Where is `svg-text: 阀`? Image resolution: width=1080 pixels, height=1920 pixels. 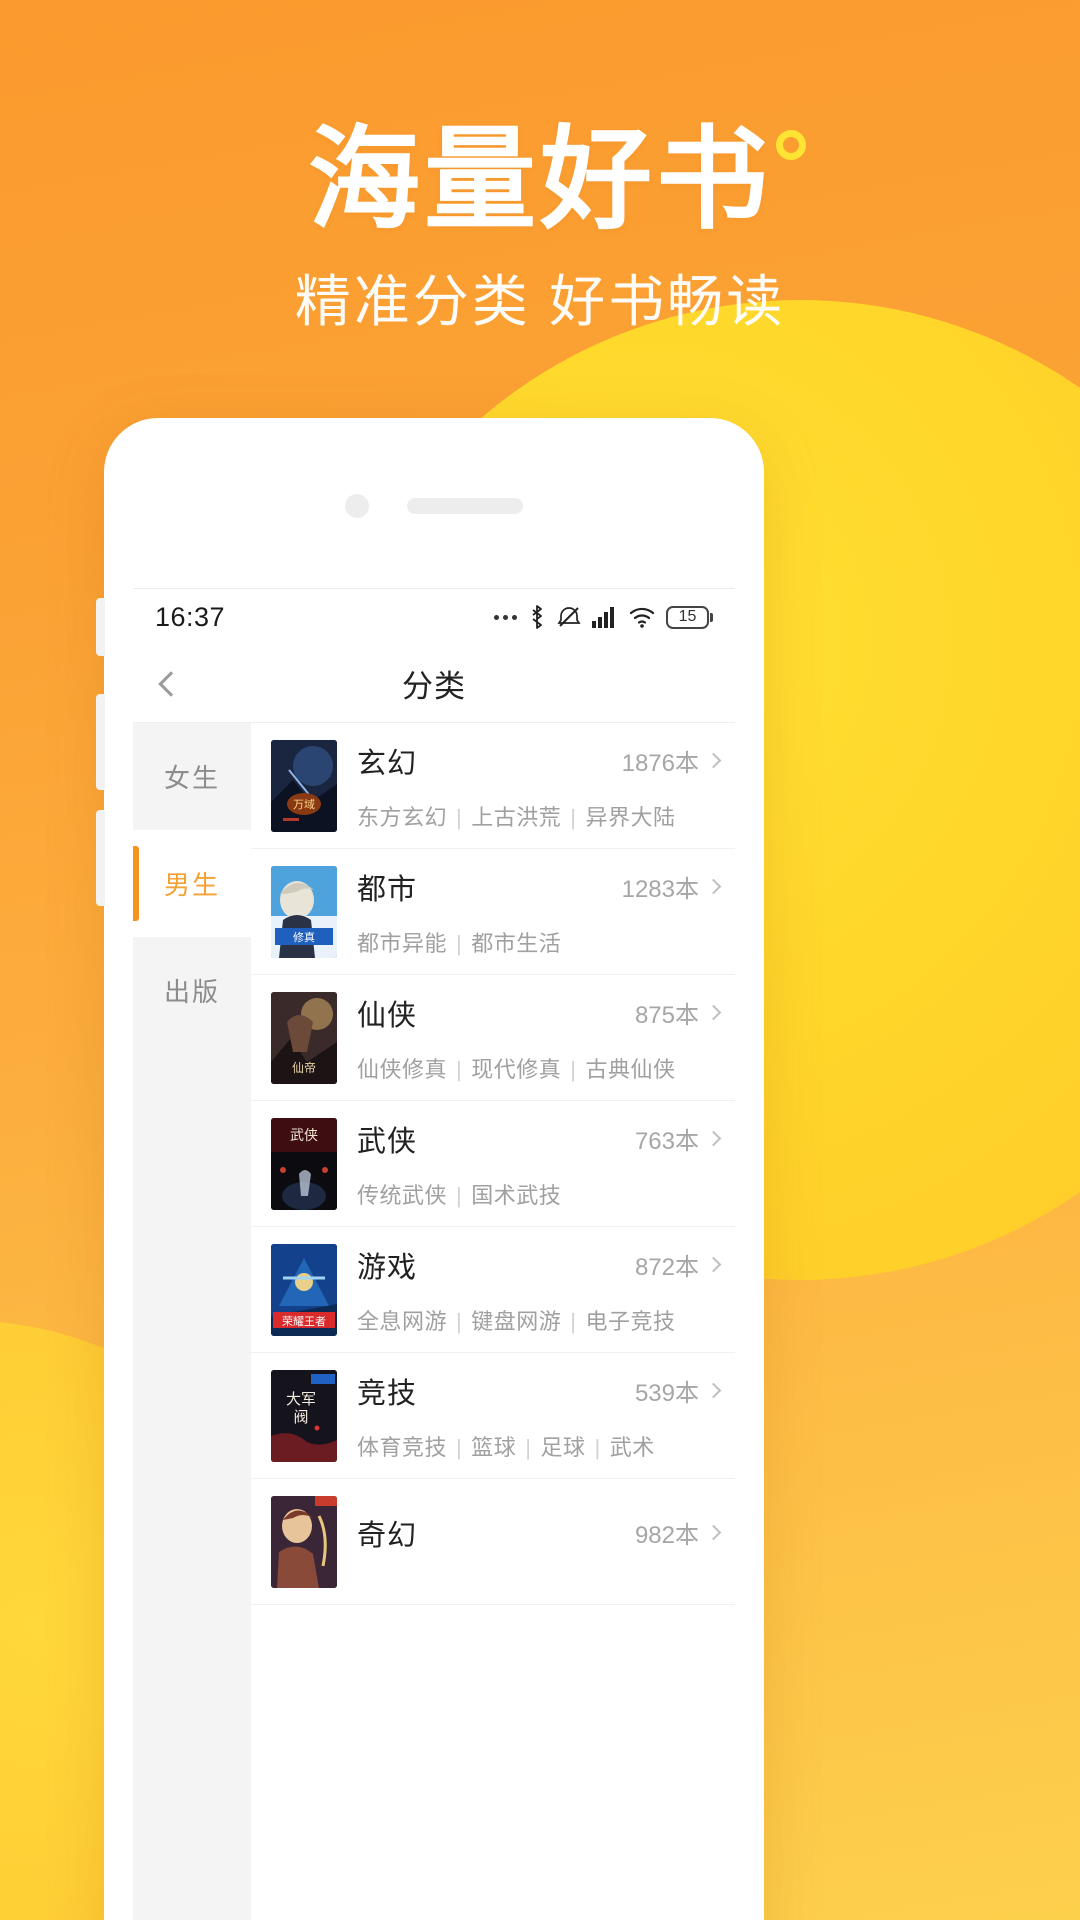
svg-text: 阀 is located at coordinates (300, 1417).